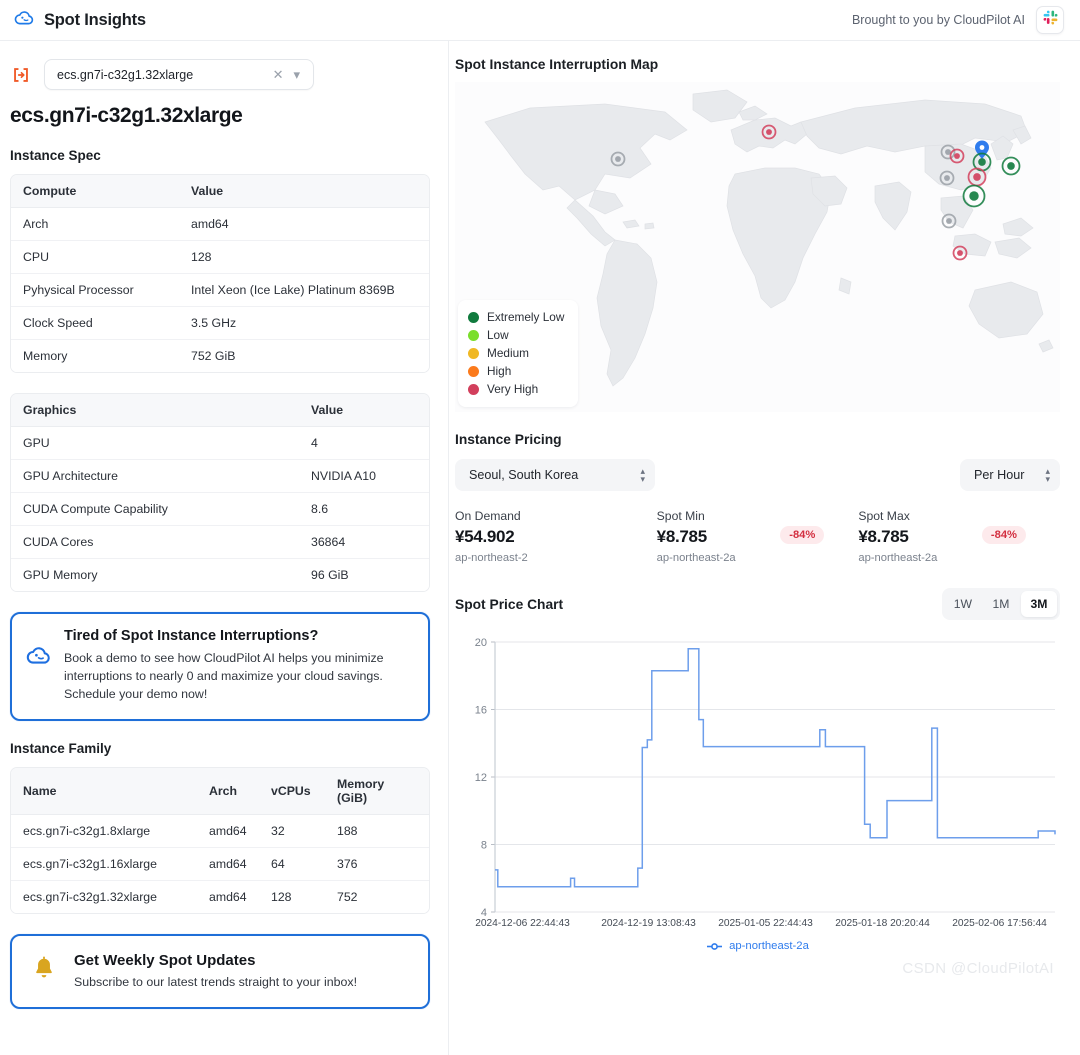 Image resolution: width=1080 pixels, height=1055 pixels. Describe the element at coordinates (982, 162) in the screenshot. I see `map-marker-ap-northeast-2a` at that location.